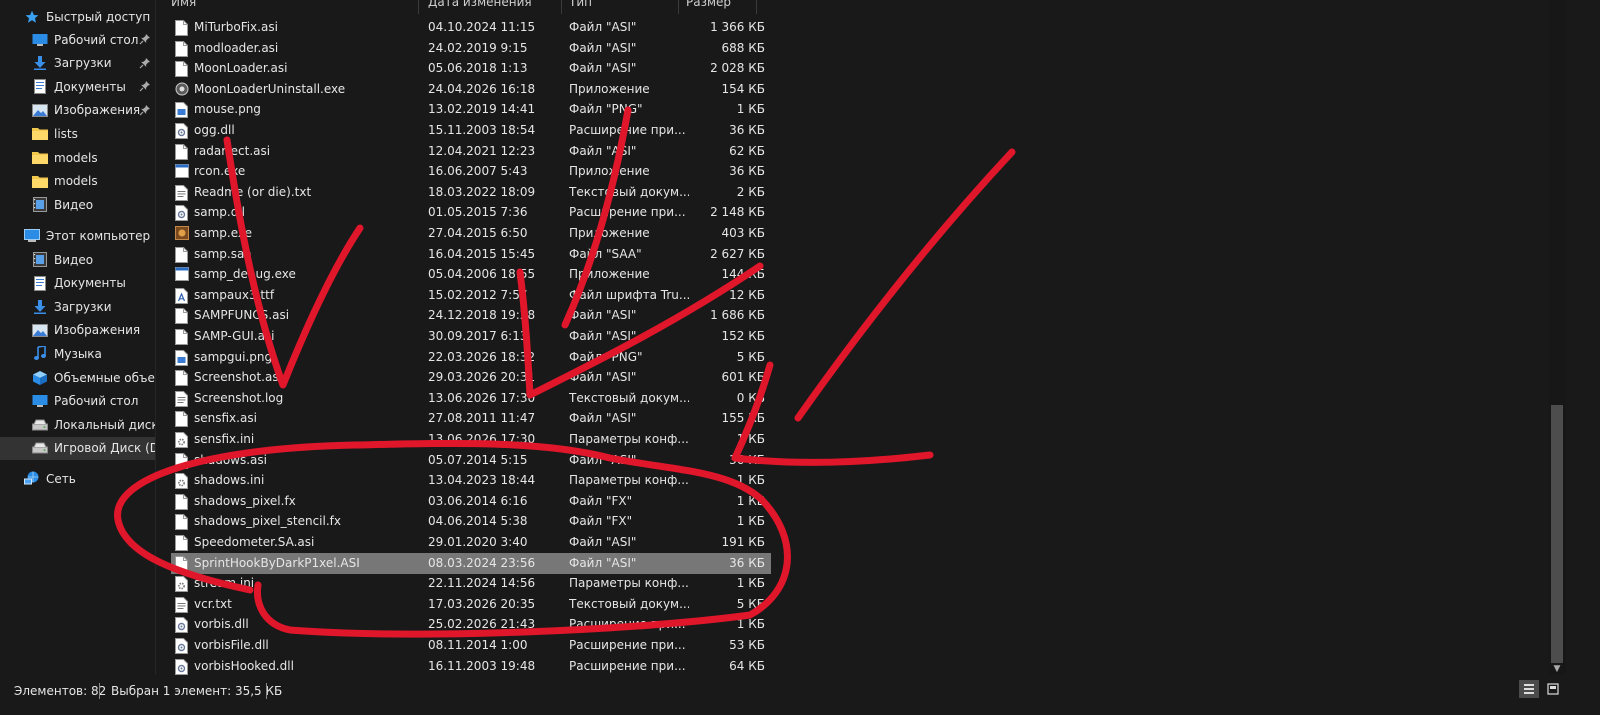  Describe the element at coordinates (601, 521) in the screenshot. I see `file-type: Файл "FX"` at that location.